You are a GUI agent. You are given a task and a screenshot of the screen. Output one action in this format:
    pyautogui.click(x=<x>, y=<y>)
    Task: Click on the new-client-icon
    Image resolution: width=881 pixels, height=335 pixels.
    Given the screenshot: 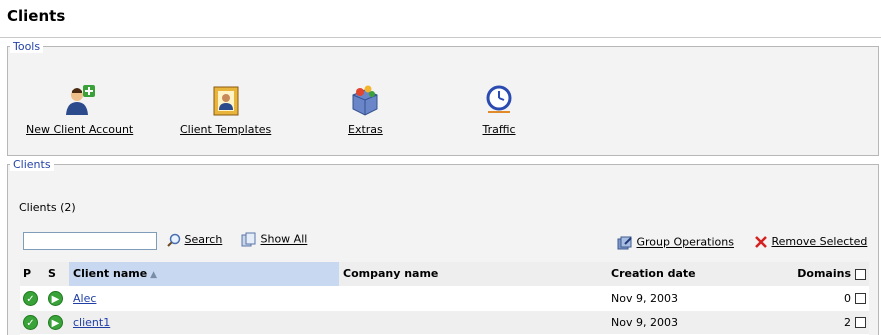 What is the action you would take?
    pyautogui.click(x=80, y=100)
    